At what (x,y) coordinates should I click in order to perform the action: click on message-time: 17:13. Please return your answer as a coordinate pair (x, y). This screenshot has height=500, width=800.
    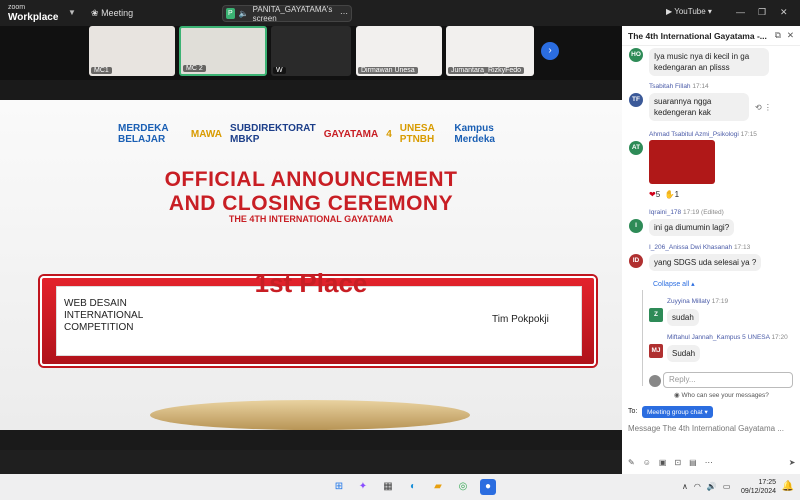
    Looking at the image, I should click on (742, 247).